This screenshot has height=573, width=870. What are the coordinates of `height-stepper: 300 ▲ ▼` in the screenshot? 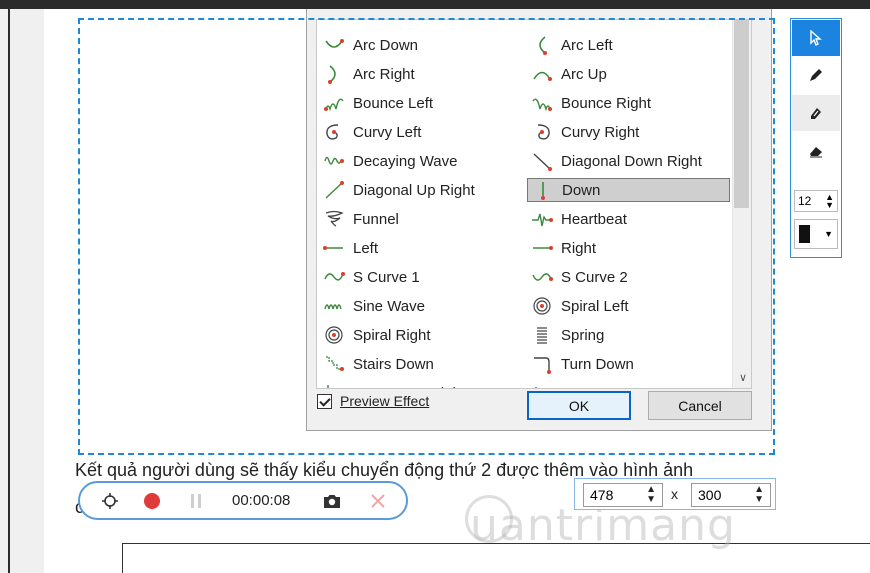 It's located at (731, 495).